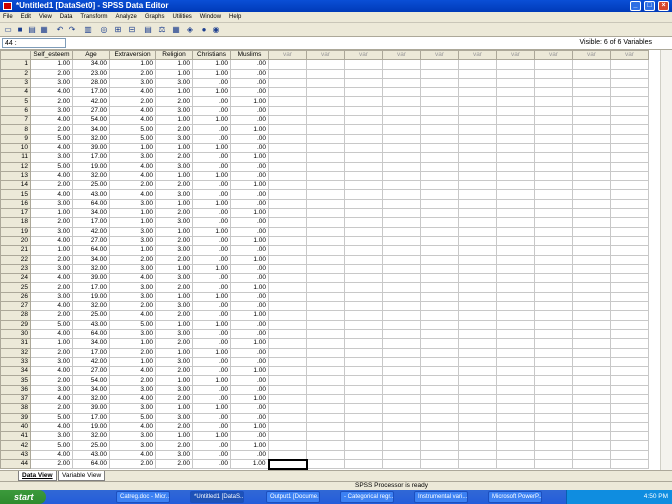 This screenshot has height=504, width=672. Describe the element at coordinates (91, 111) in the screenshot. I see `data-cell: 27.00` at that location.